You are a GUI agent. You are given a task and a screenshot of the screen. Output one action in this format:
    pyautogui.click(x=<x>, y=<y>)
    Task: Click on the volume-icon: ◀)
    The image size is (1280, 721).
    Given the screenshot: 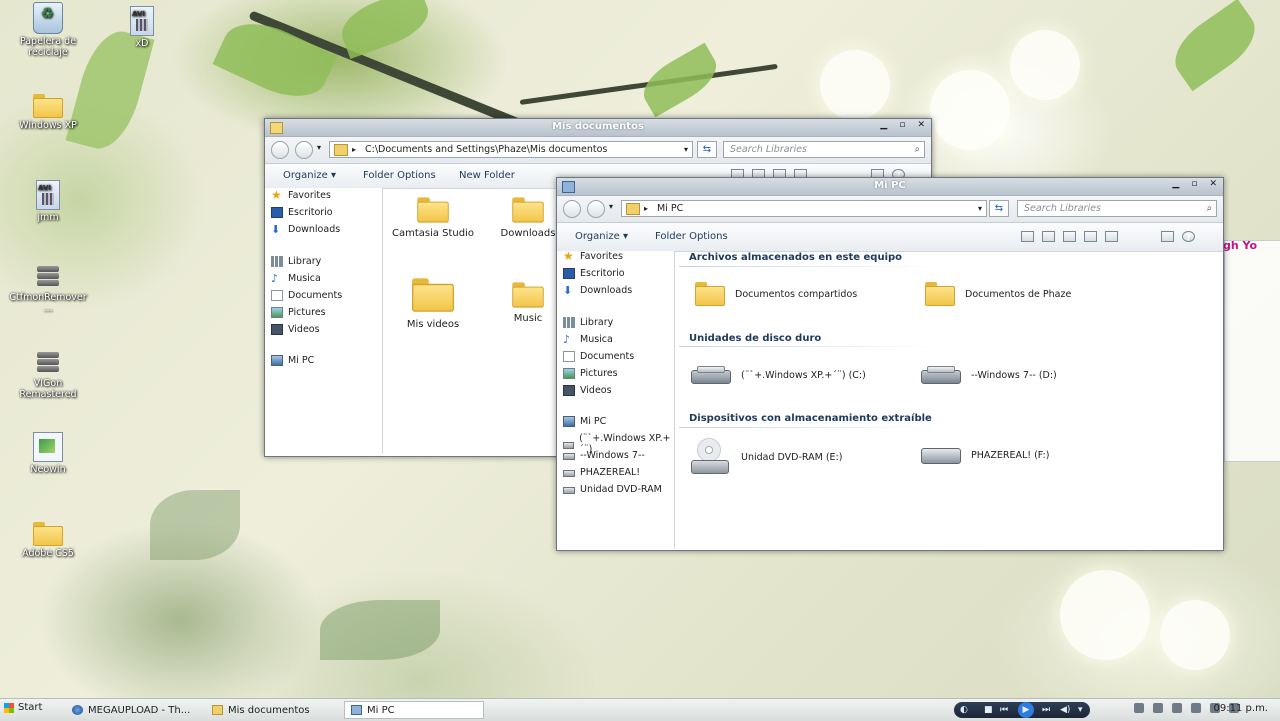 What is the action you would take?
    pyautogui.click(x=1065, y=710)
    